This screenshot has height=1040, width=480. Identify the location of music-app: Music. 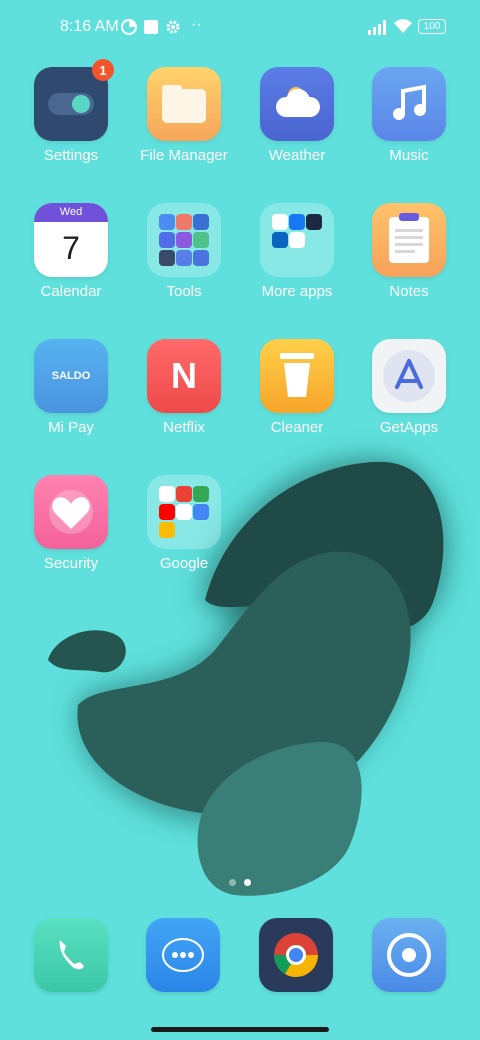
(409, 127).